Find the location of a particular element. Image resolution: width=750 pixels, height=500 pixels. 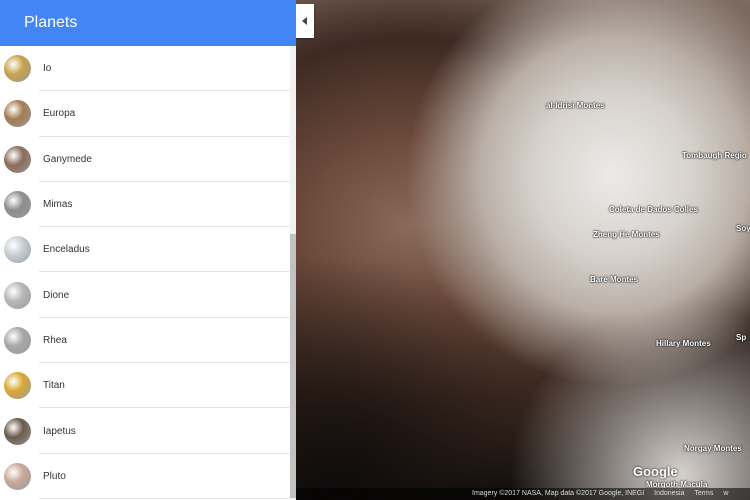

planet-item-rhea: Rhea is located at coordinates (145, 341).